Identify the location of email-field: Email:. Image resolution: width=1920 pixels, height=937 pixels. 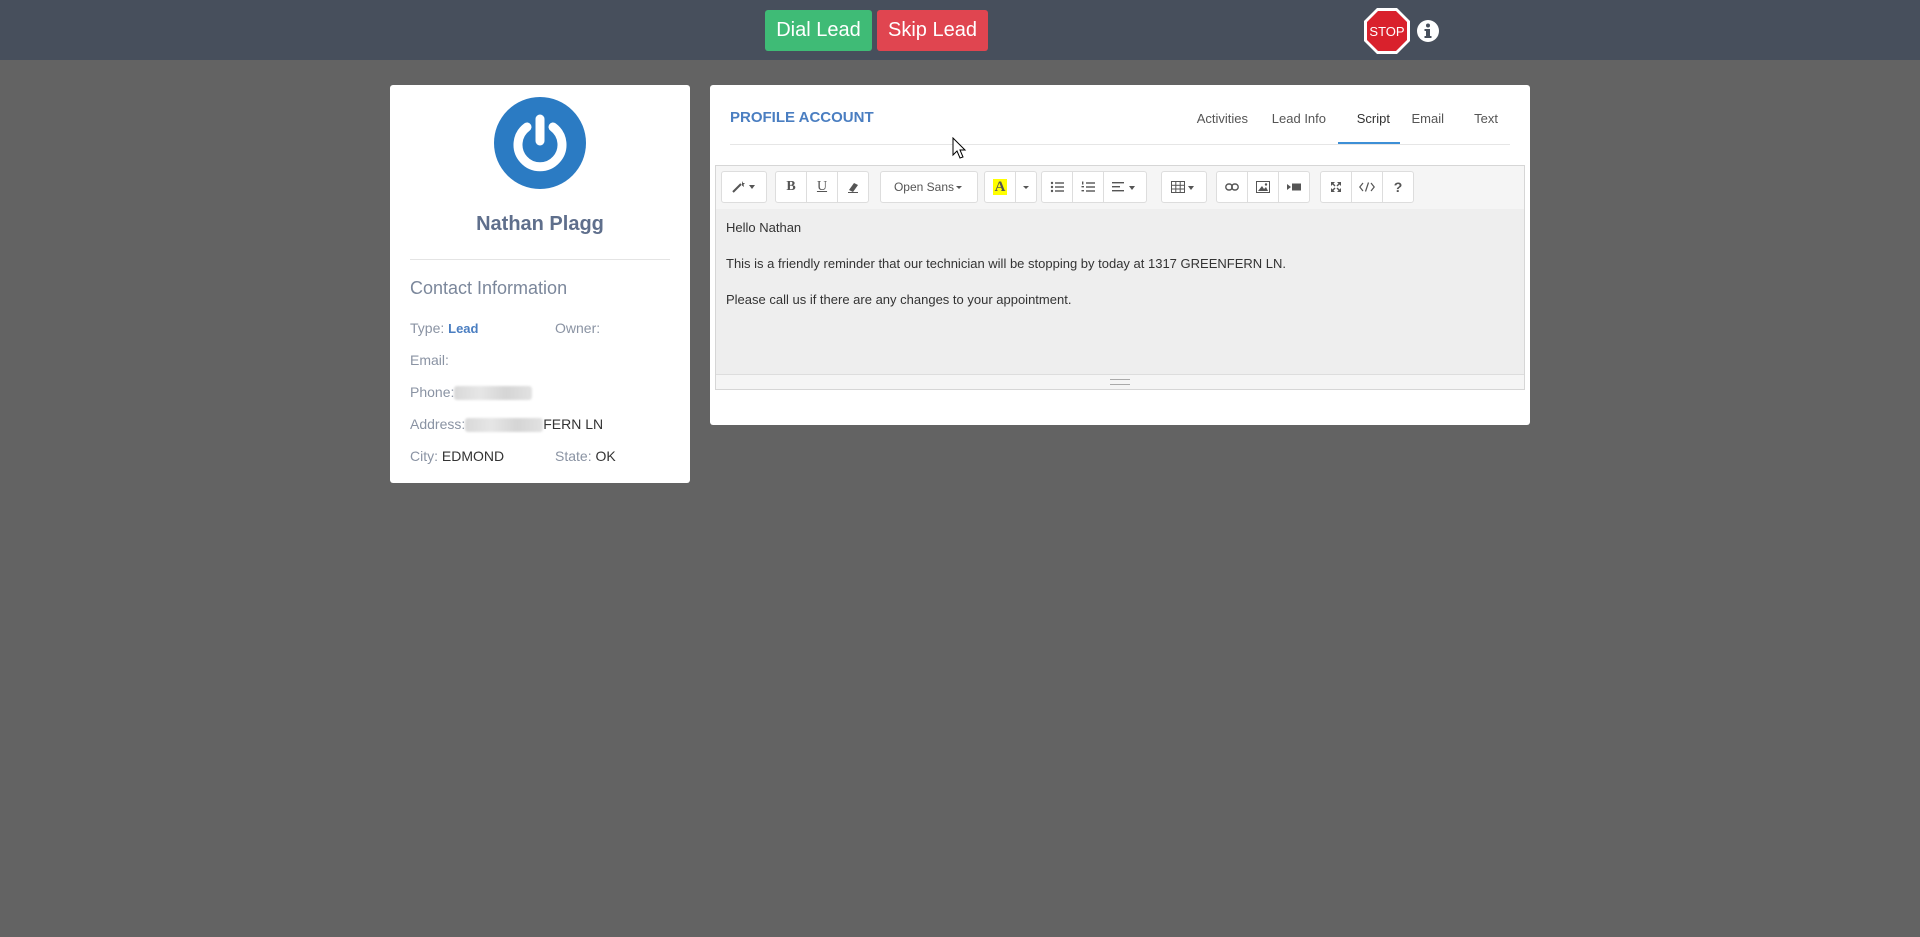
(429, 360).